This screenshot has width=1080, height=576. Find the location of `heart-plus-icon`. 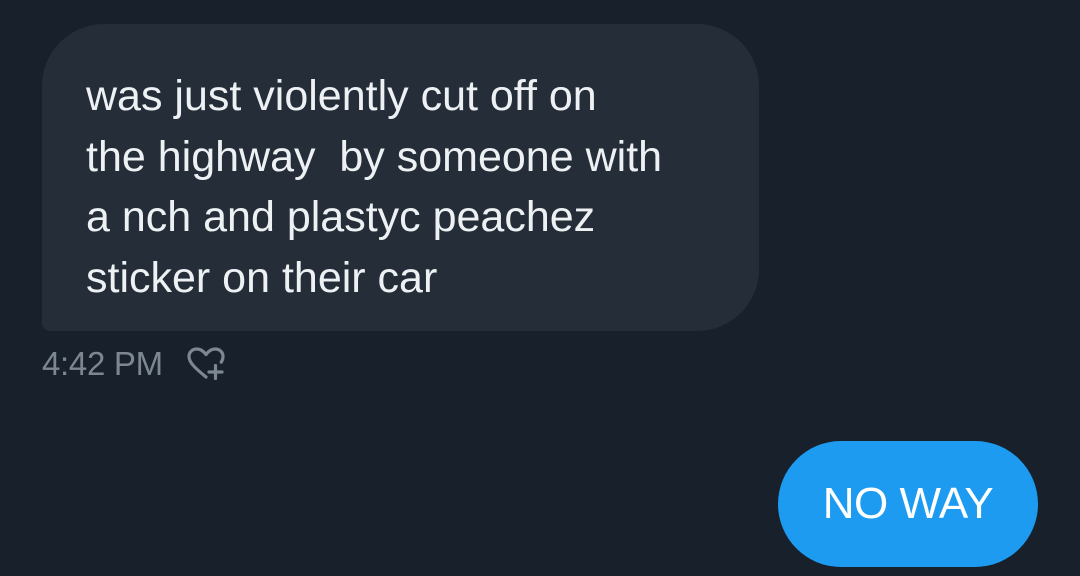

heart-plus-icon is located at coordinates (206, 364).